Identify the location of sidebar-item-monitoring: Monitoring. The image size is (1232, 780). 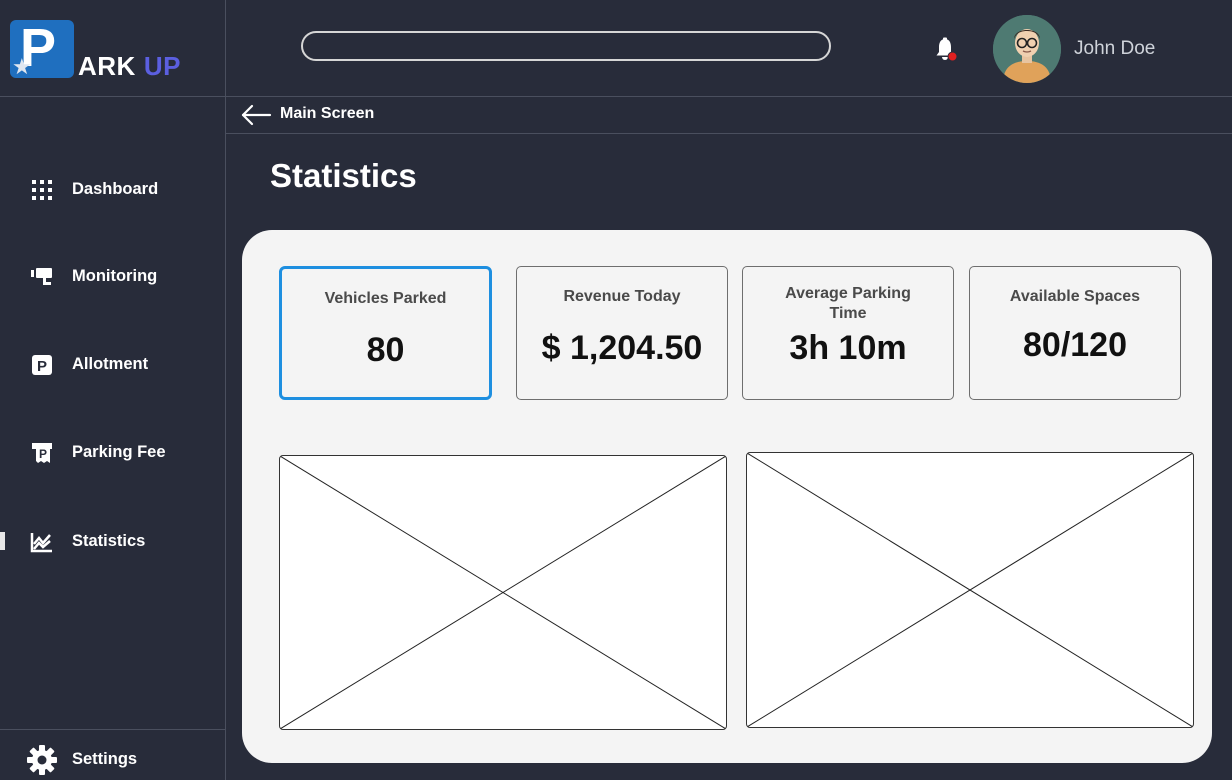
(112, 277).